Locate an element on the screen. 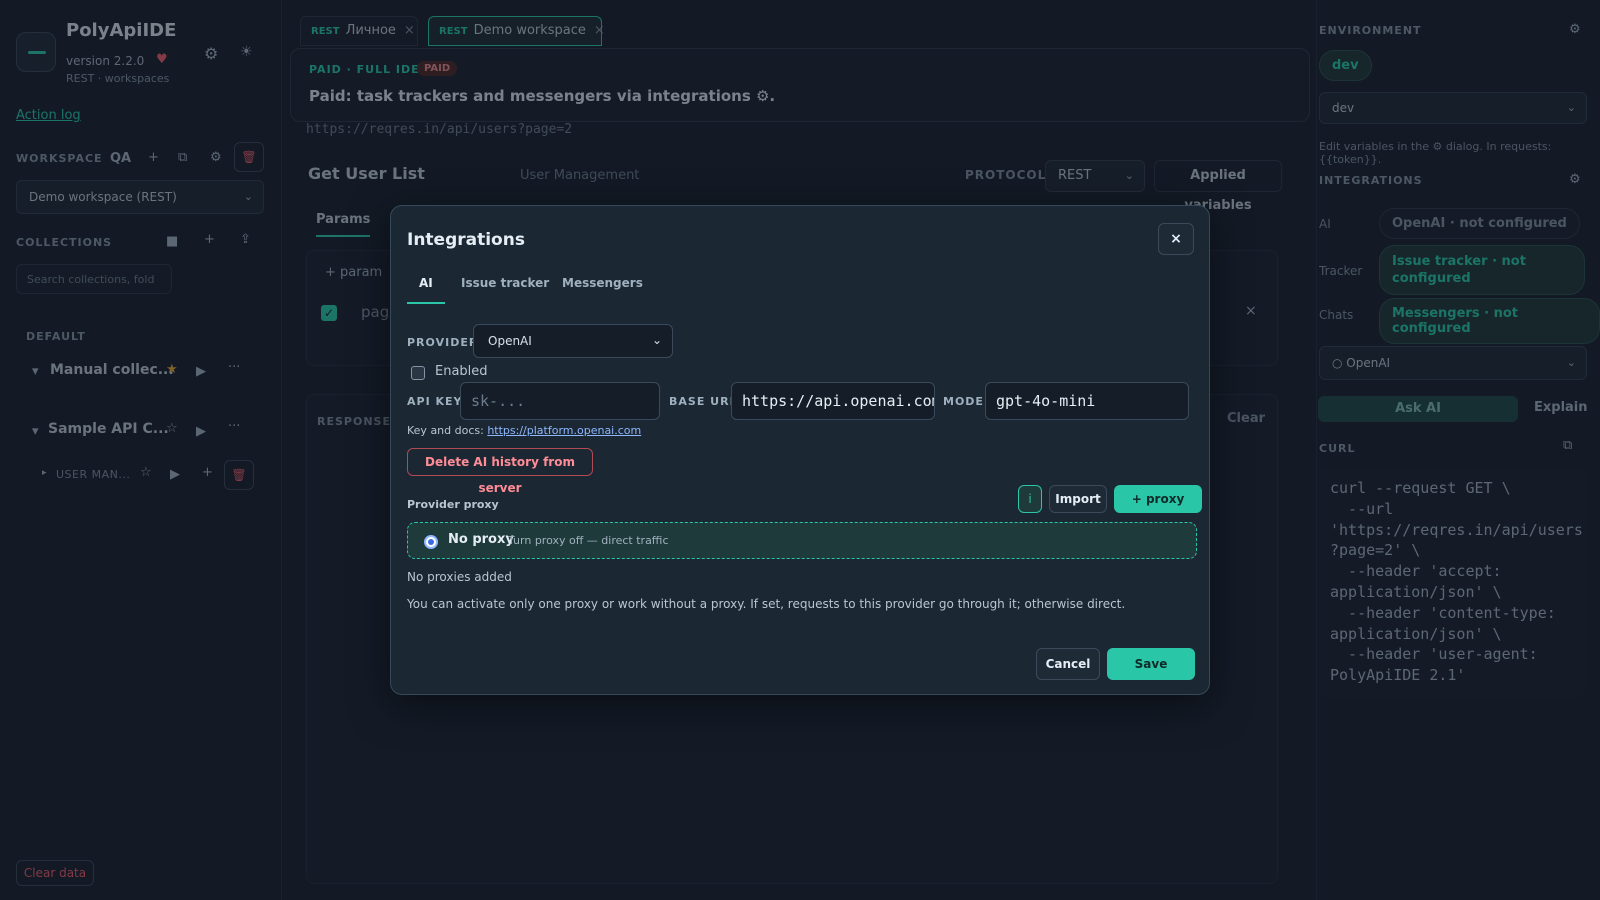  no-proxy-subtitle: Turn proxy off — direct traffic is located at coordinates (588, 540).